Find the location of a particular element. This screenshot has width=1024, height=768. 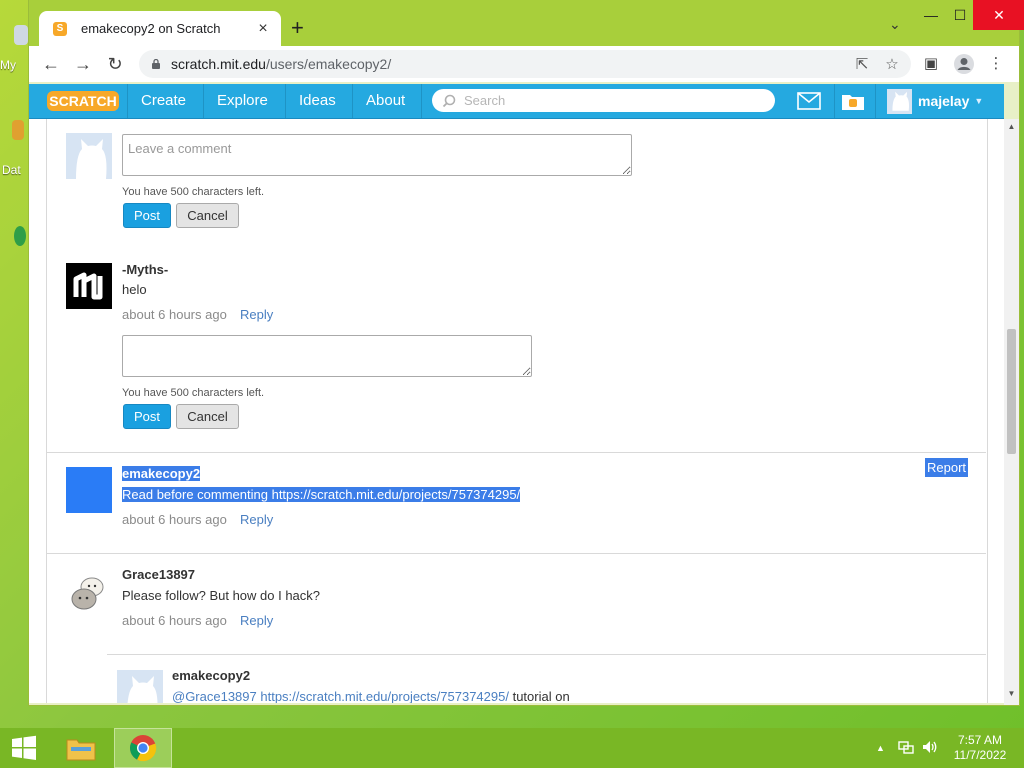

comment-text: helo is located at coordinates (134, 289).